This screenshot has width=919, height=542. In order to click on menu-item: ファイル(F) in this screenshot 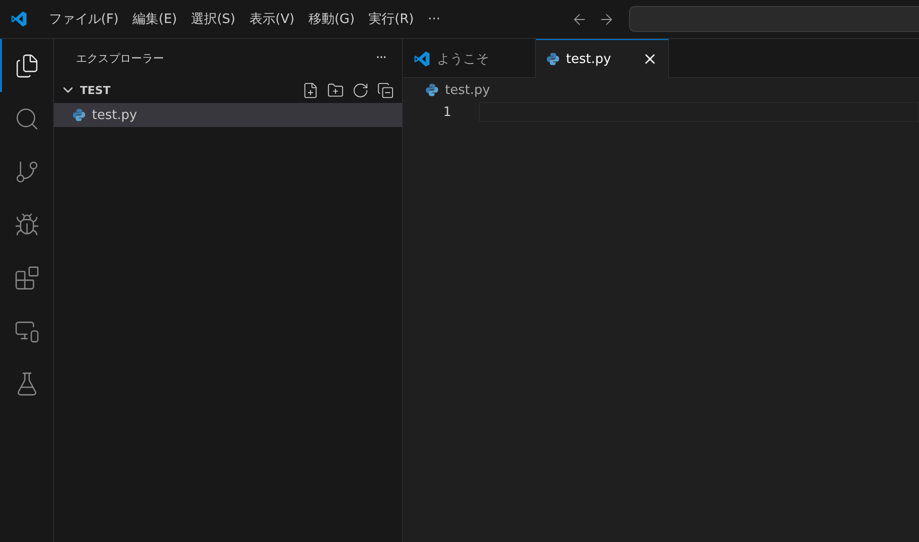, I will do `click(84, 19)`.